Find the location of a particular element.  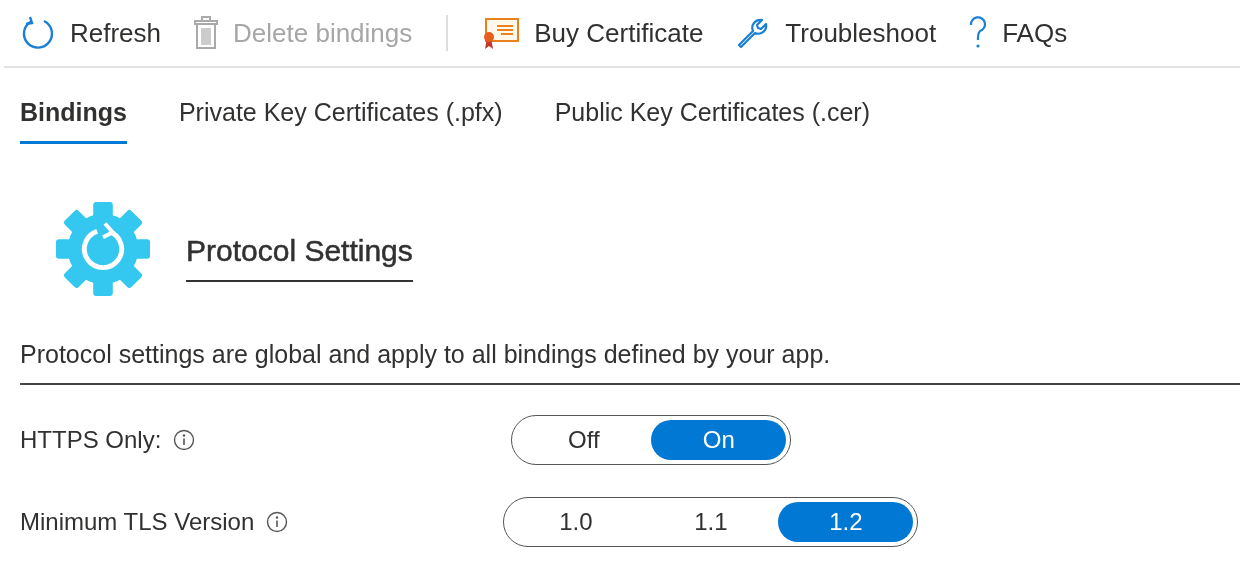

toggle-option: 1.1 is located at coordinates (711, 522).